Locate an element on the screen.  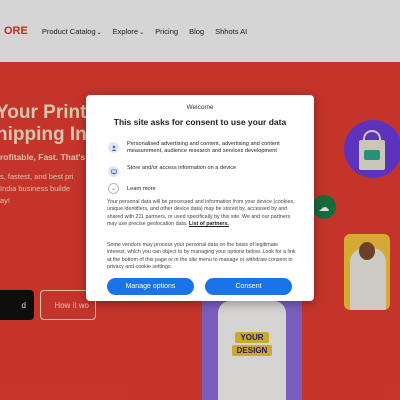
person-icon is located at coordinates (113, 147).